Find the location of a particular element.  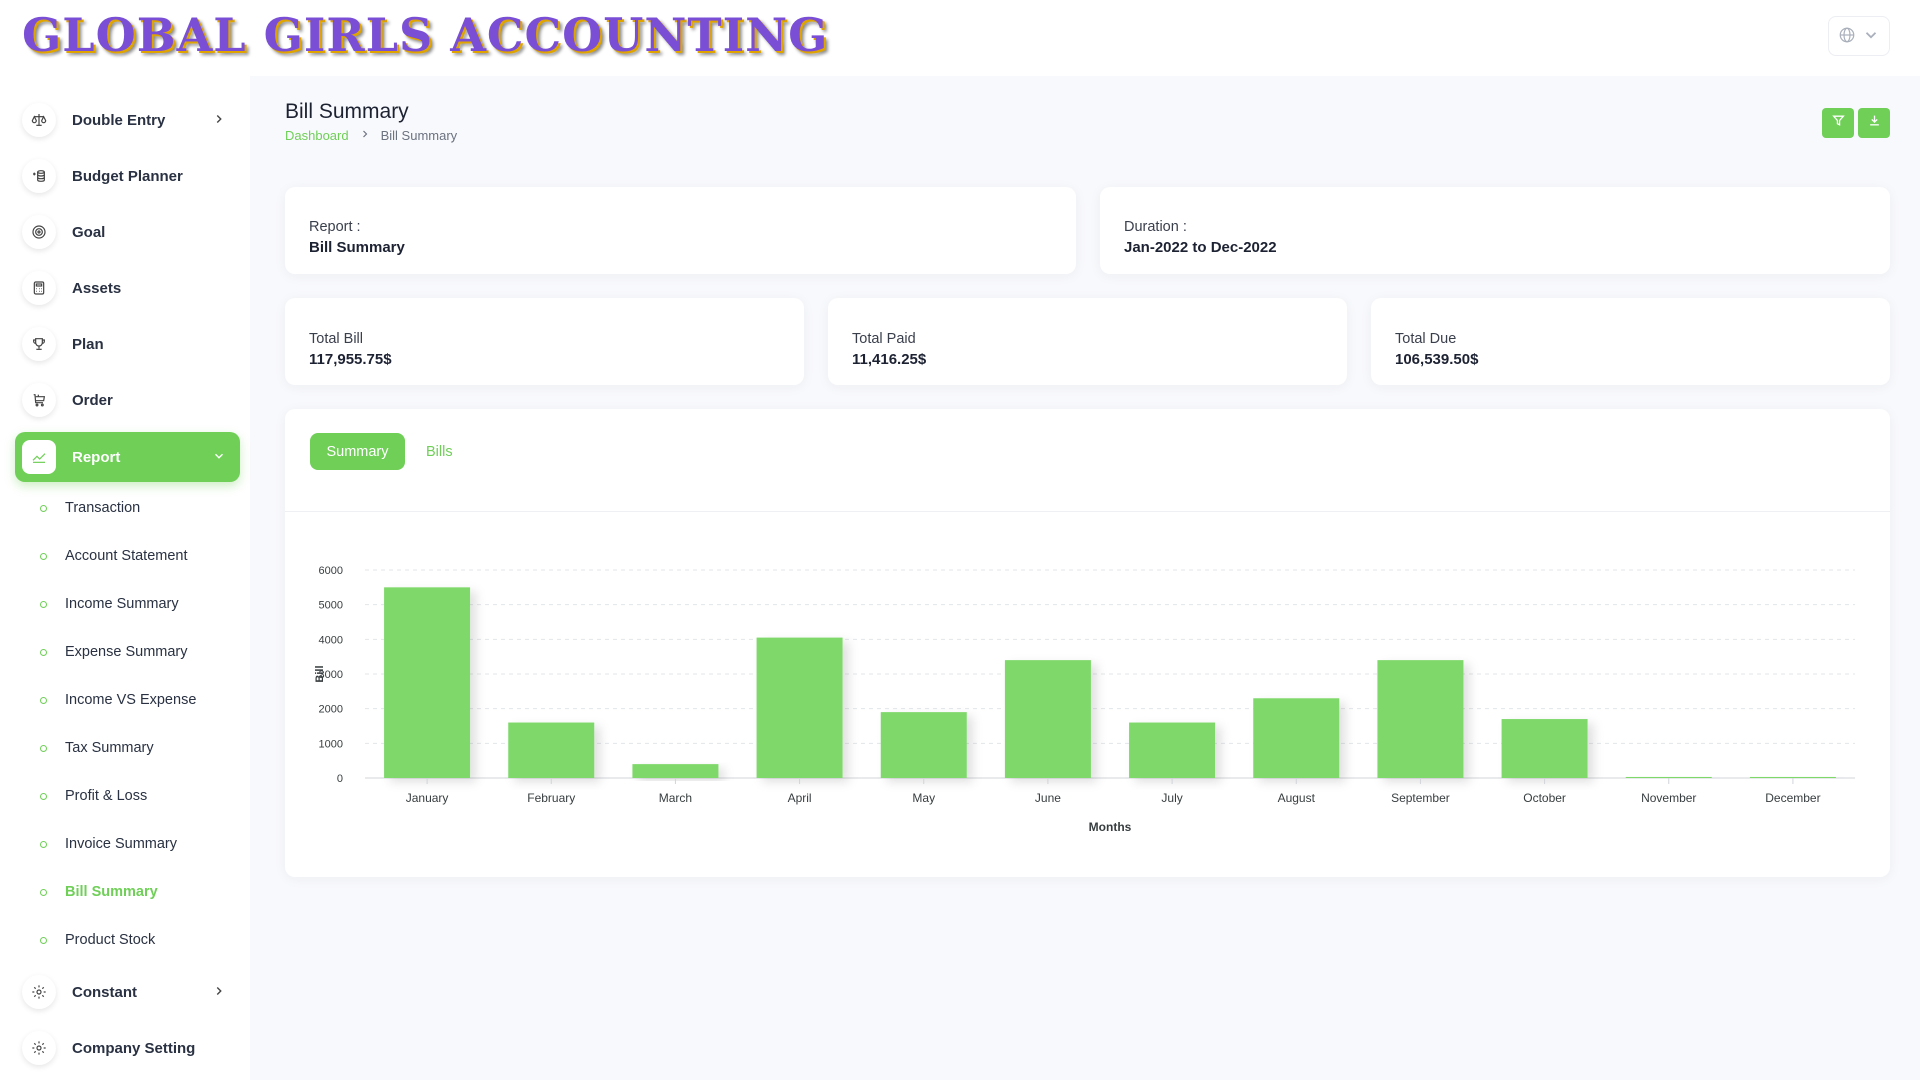

language-selector is located at coordinates (1859, 36).